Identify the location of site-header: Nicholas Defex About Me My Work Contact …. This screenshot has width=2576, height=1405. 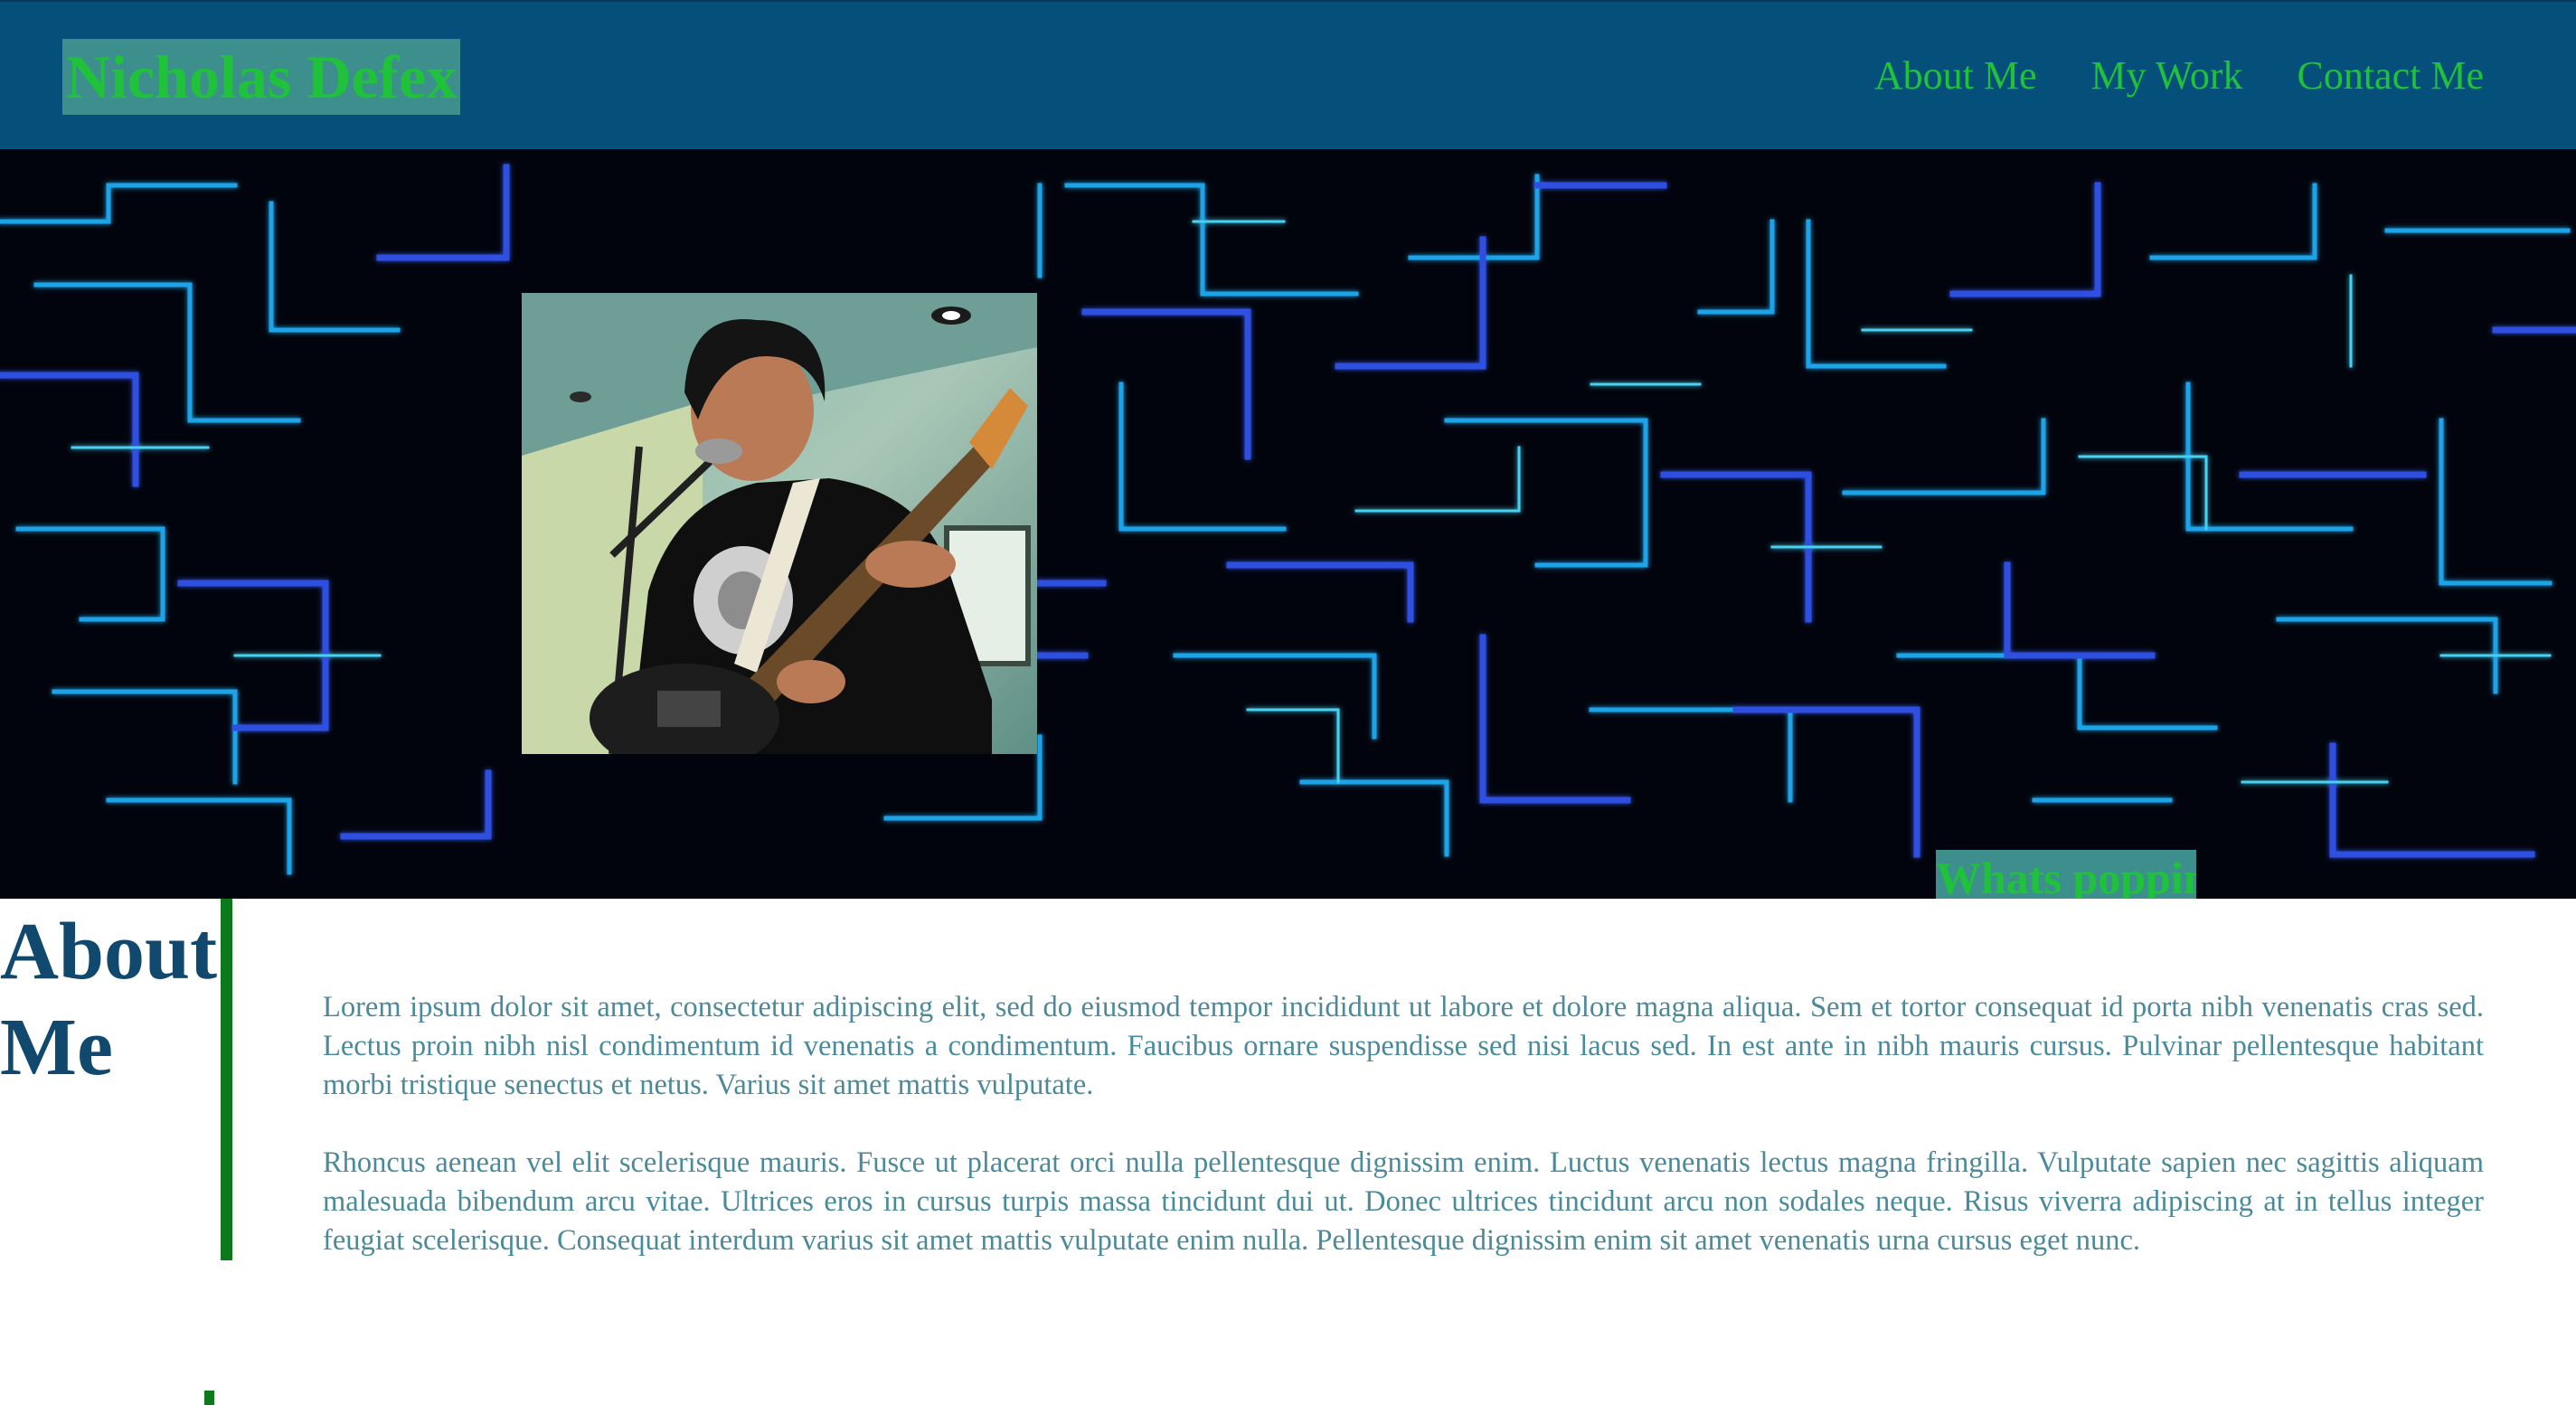
(1288, 74).